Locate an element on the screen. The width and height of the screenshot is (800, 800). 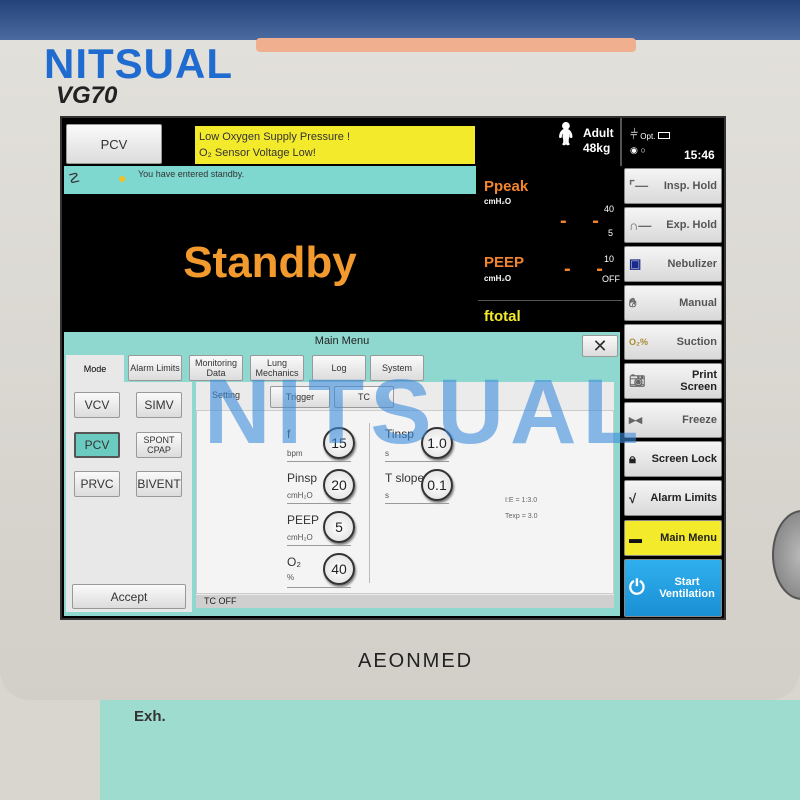
power-label: Opt. is located at coordinates (648, 136).